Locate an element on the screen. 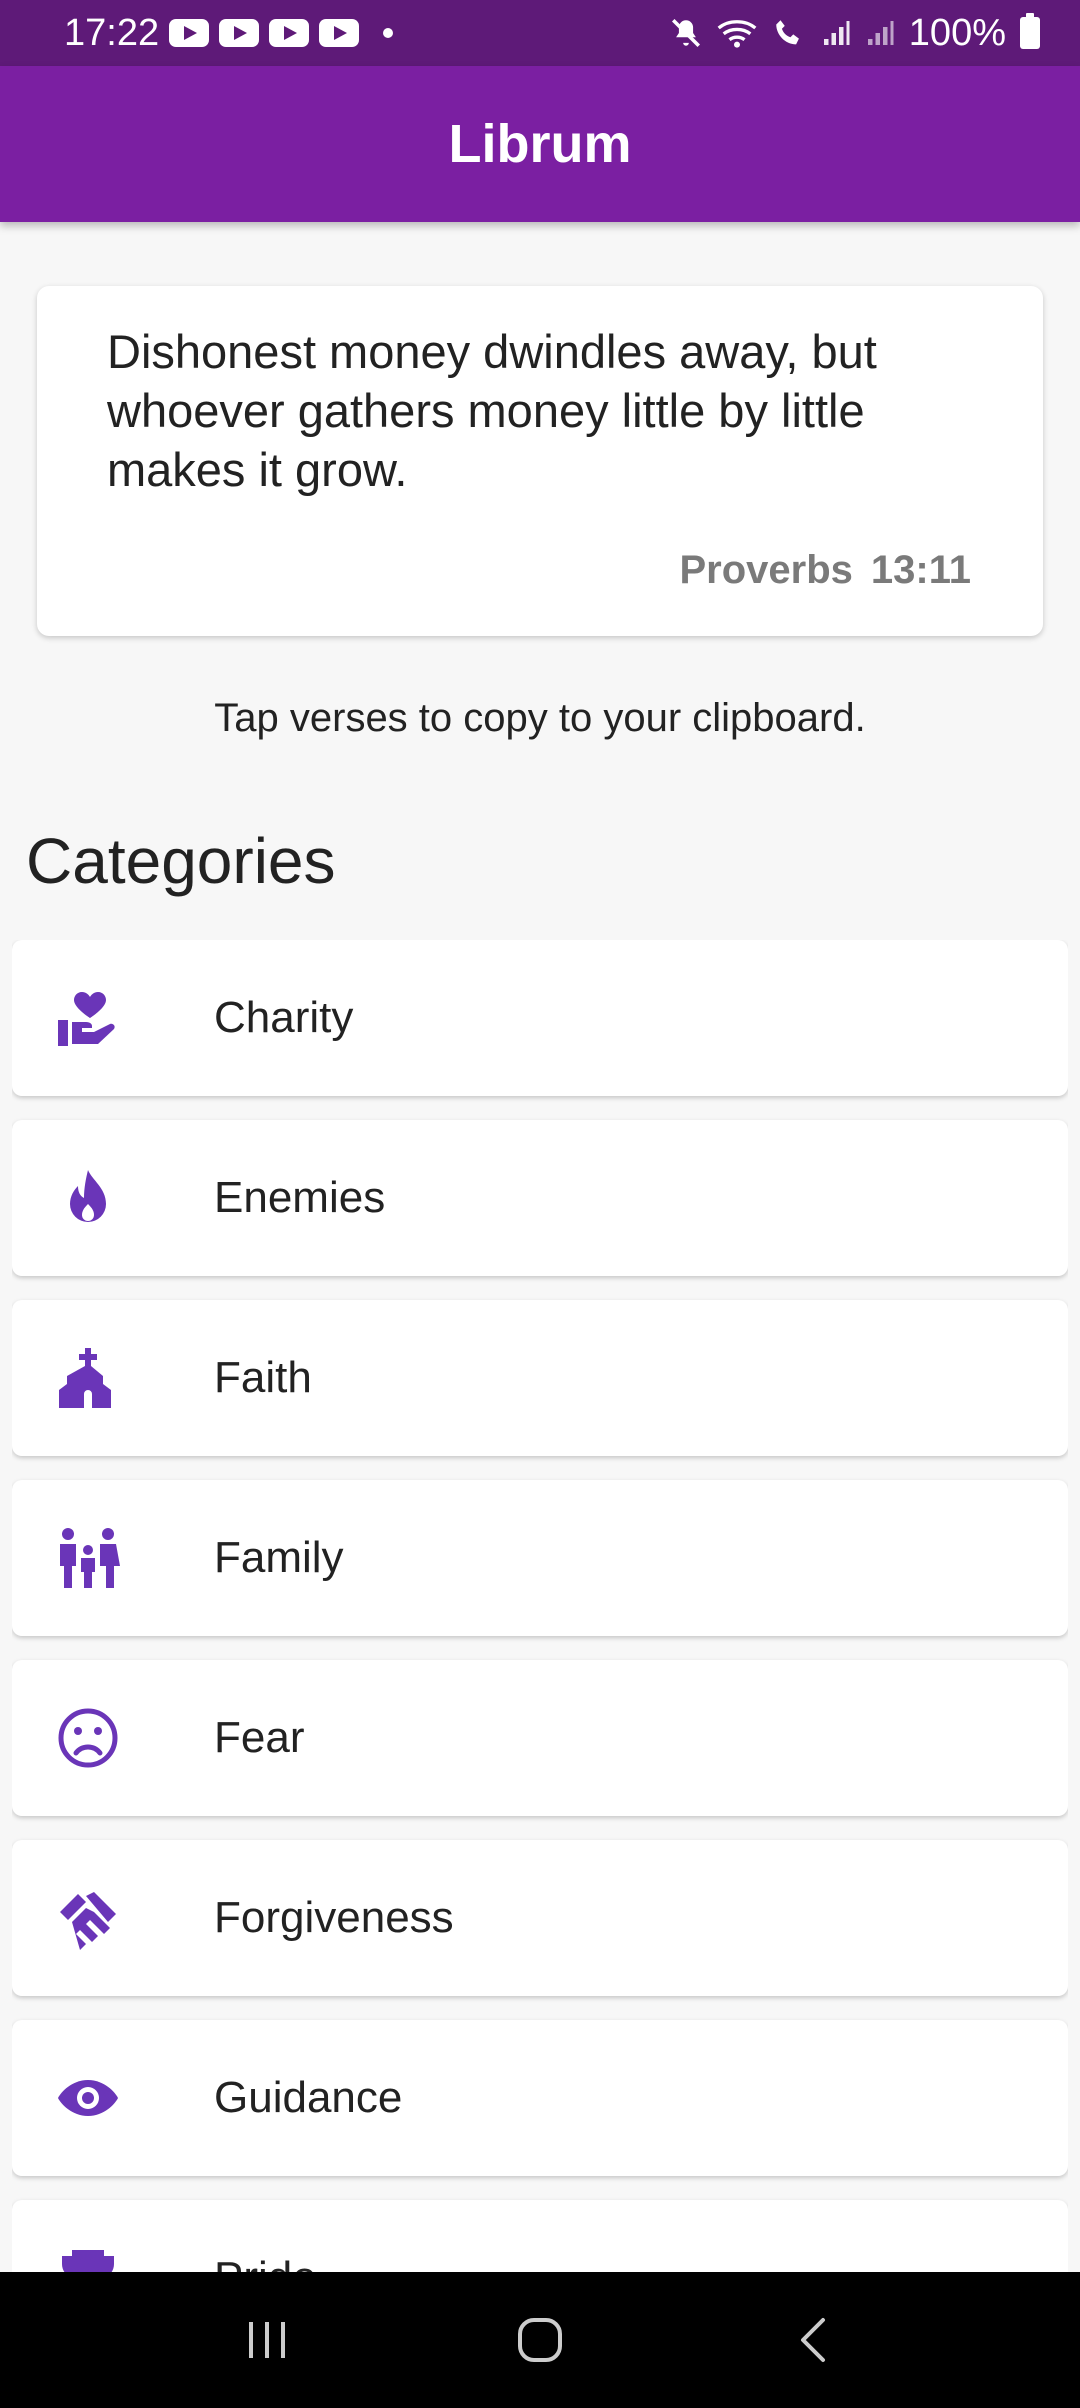 The image size is (1080, 2408). category-label: Guidance is located at coordinates (308, 2097).